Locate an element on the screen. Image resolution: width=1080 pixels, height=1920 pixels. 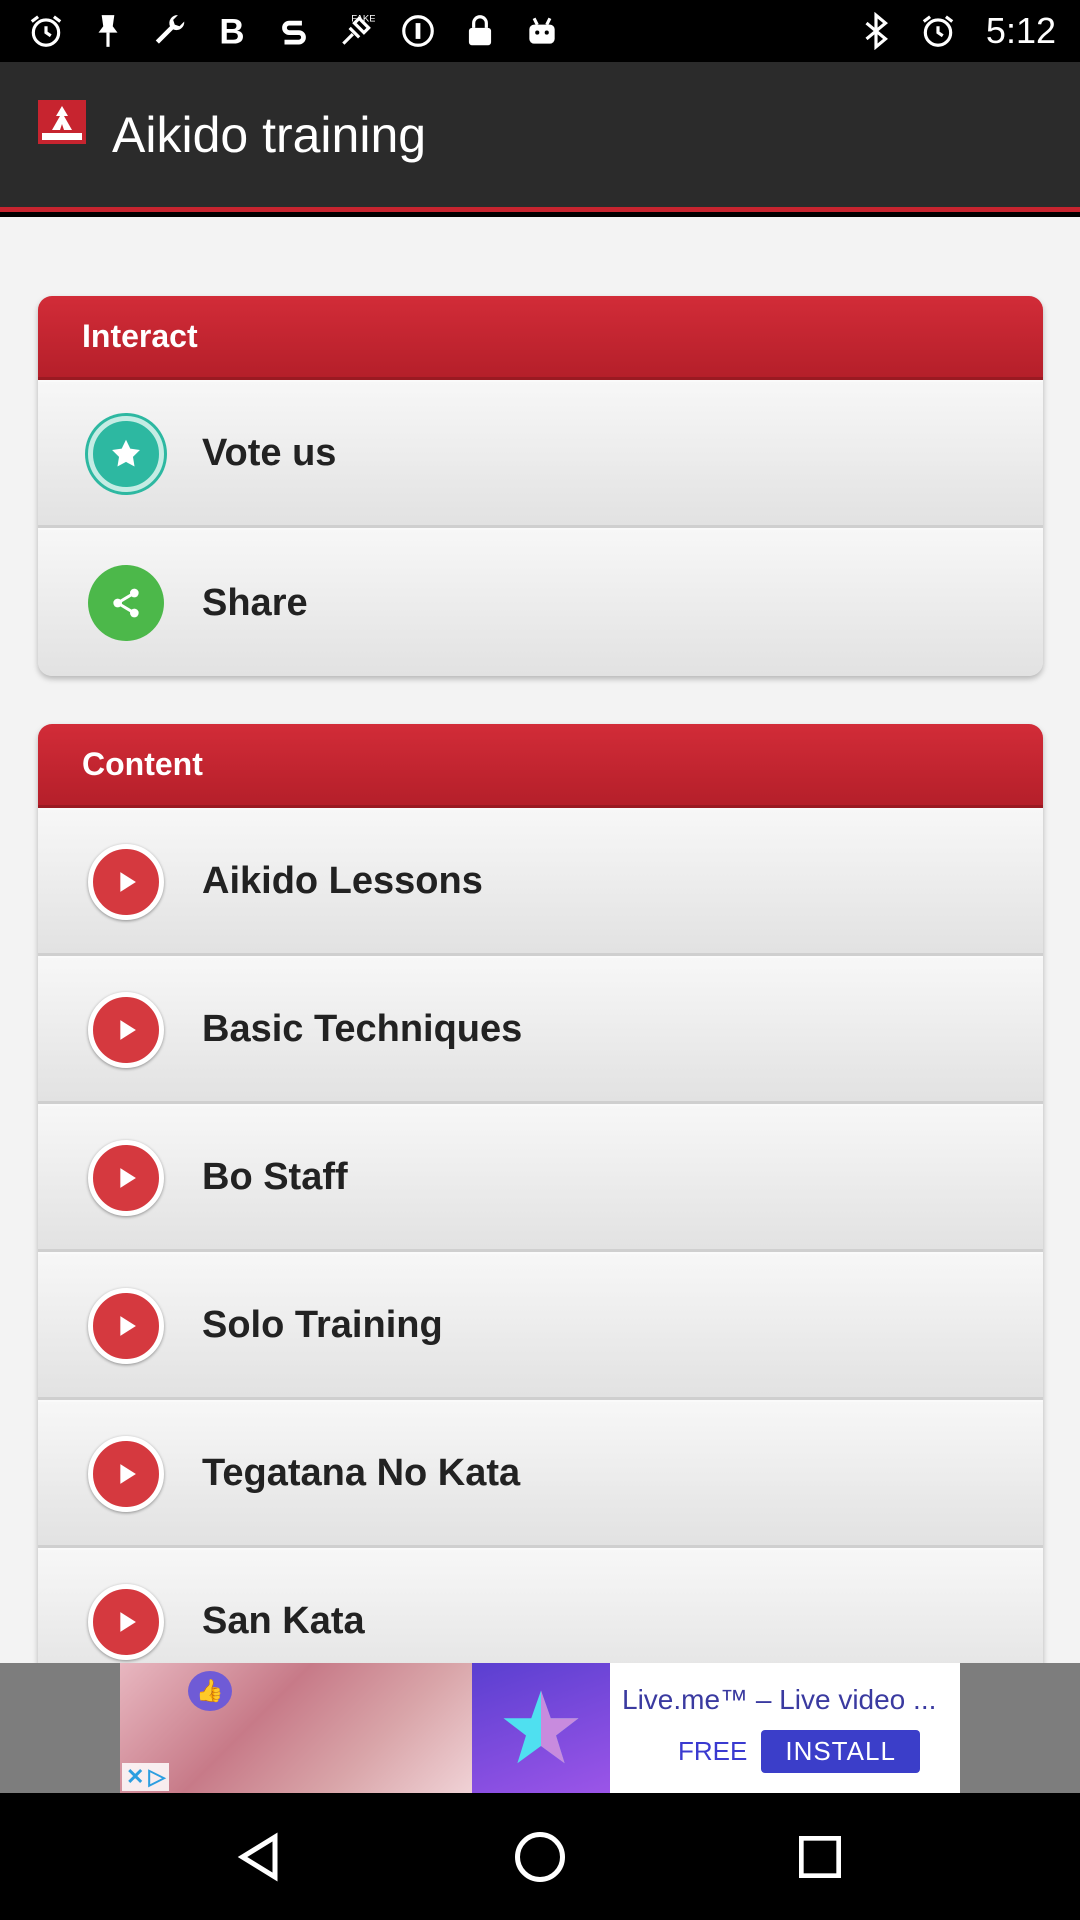
status-left-icons: B FAKE is located at coordinates (294, 31).